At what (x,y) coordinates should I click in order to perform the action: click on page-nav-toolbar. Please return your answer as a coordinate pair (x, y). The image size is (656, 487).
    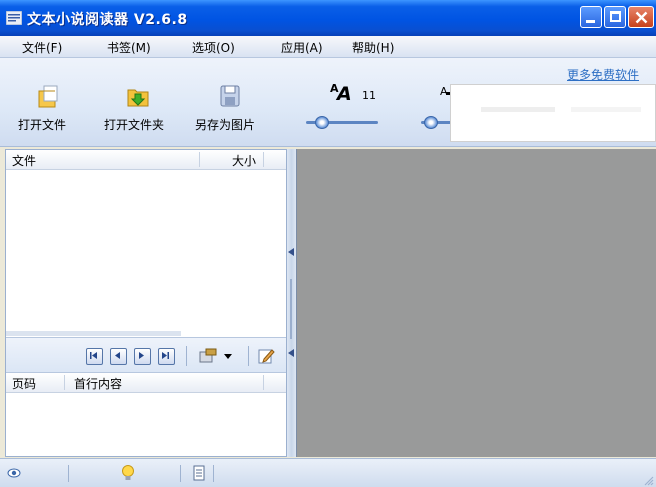
    Looking at the image, I should click on (146, 355).